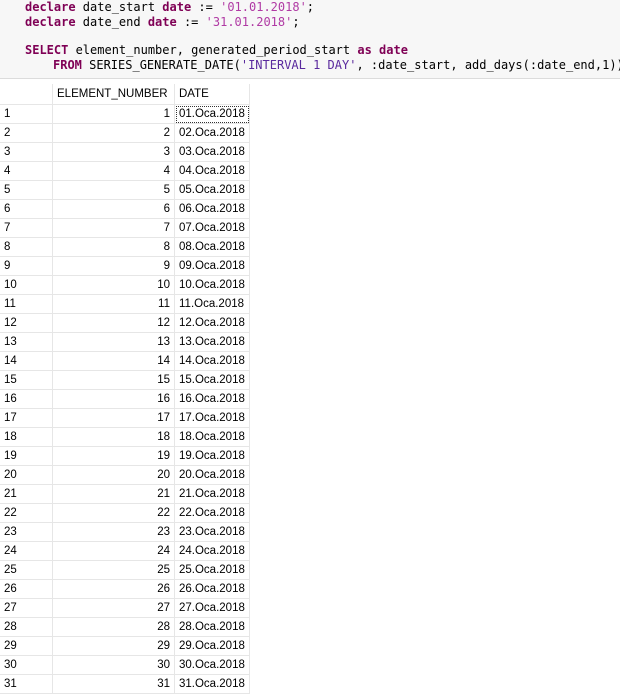  Describe the element at coordinates (212, 114) in the screenshot. I see `date-cell: 01.Oca.2018` at that location.